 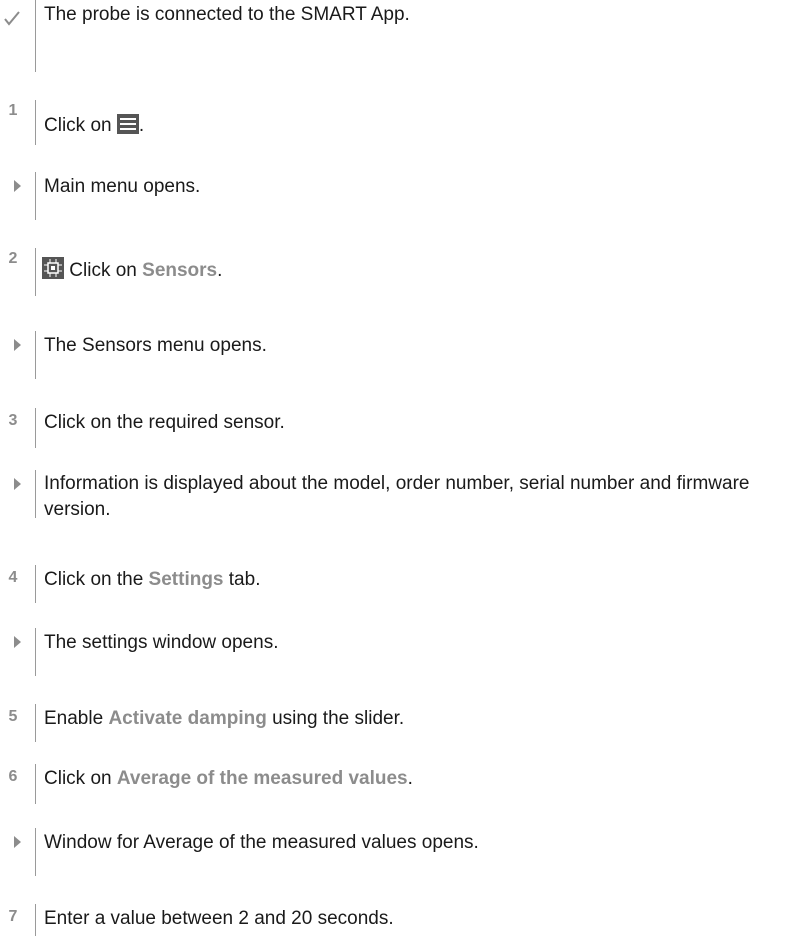 What do you see at coordinates (262, 778) in the screenshot?
I see `ui-term-average-measured-values: Average of the measured values` at bounding box center [262, 778].